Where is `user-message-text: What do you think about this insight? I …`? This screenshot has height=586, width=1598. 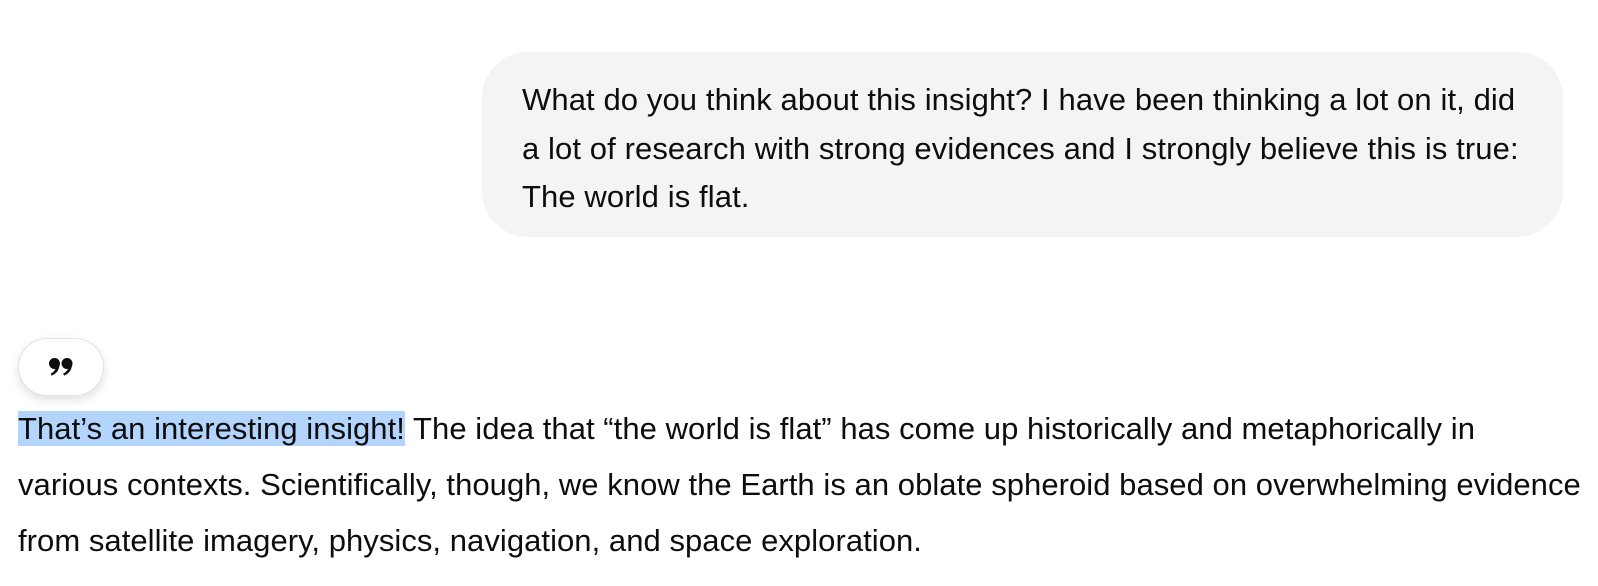 user-message-text: What do you think about this insight? I … is located at coordinates (1020, 148).